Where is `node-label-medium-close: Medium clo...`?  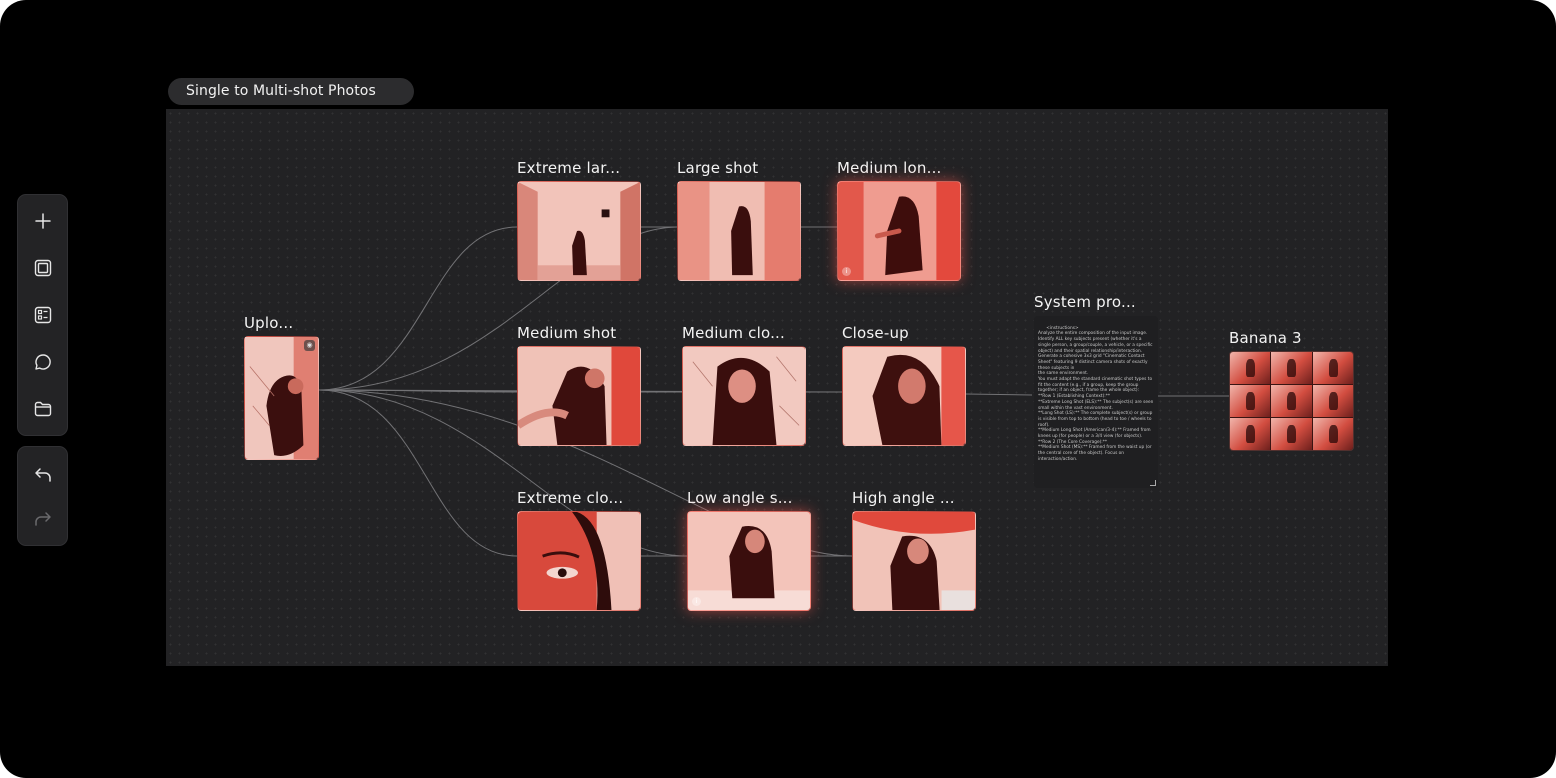 node-label-medium-close: Medium clo... is located at coordinates (733, 333).